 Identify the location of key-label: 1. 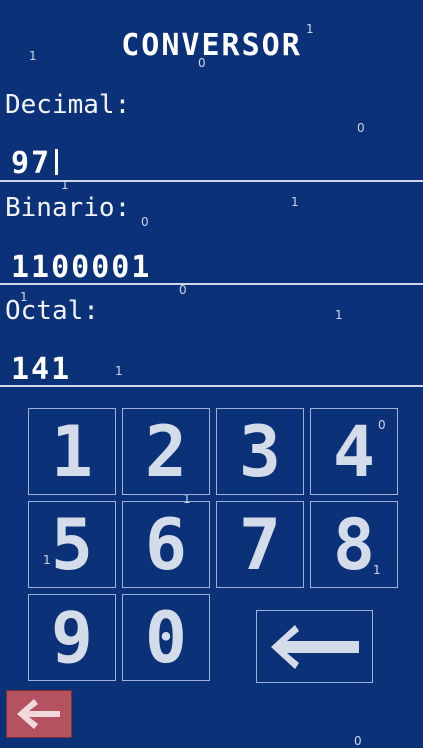
(72, 451).